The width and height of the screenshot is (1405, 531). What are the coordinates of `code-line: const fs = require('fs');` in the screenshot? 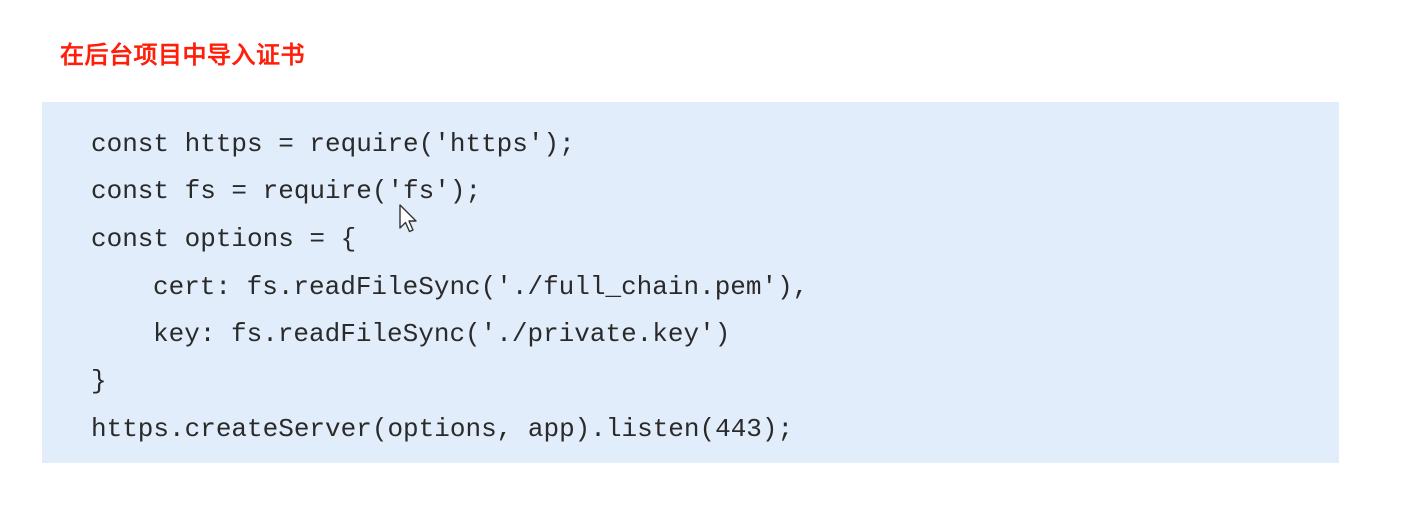 It's located at (286, 191).